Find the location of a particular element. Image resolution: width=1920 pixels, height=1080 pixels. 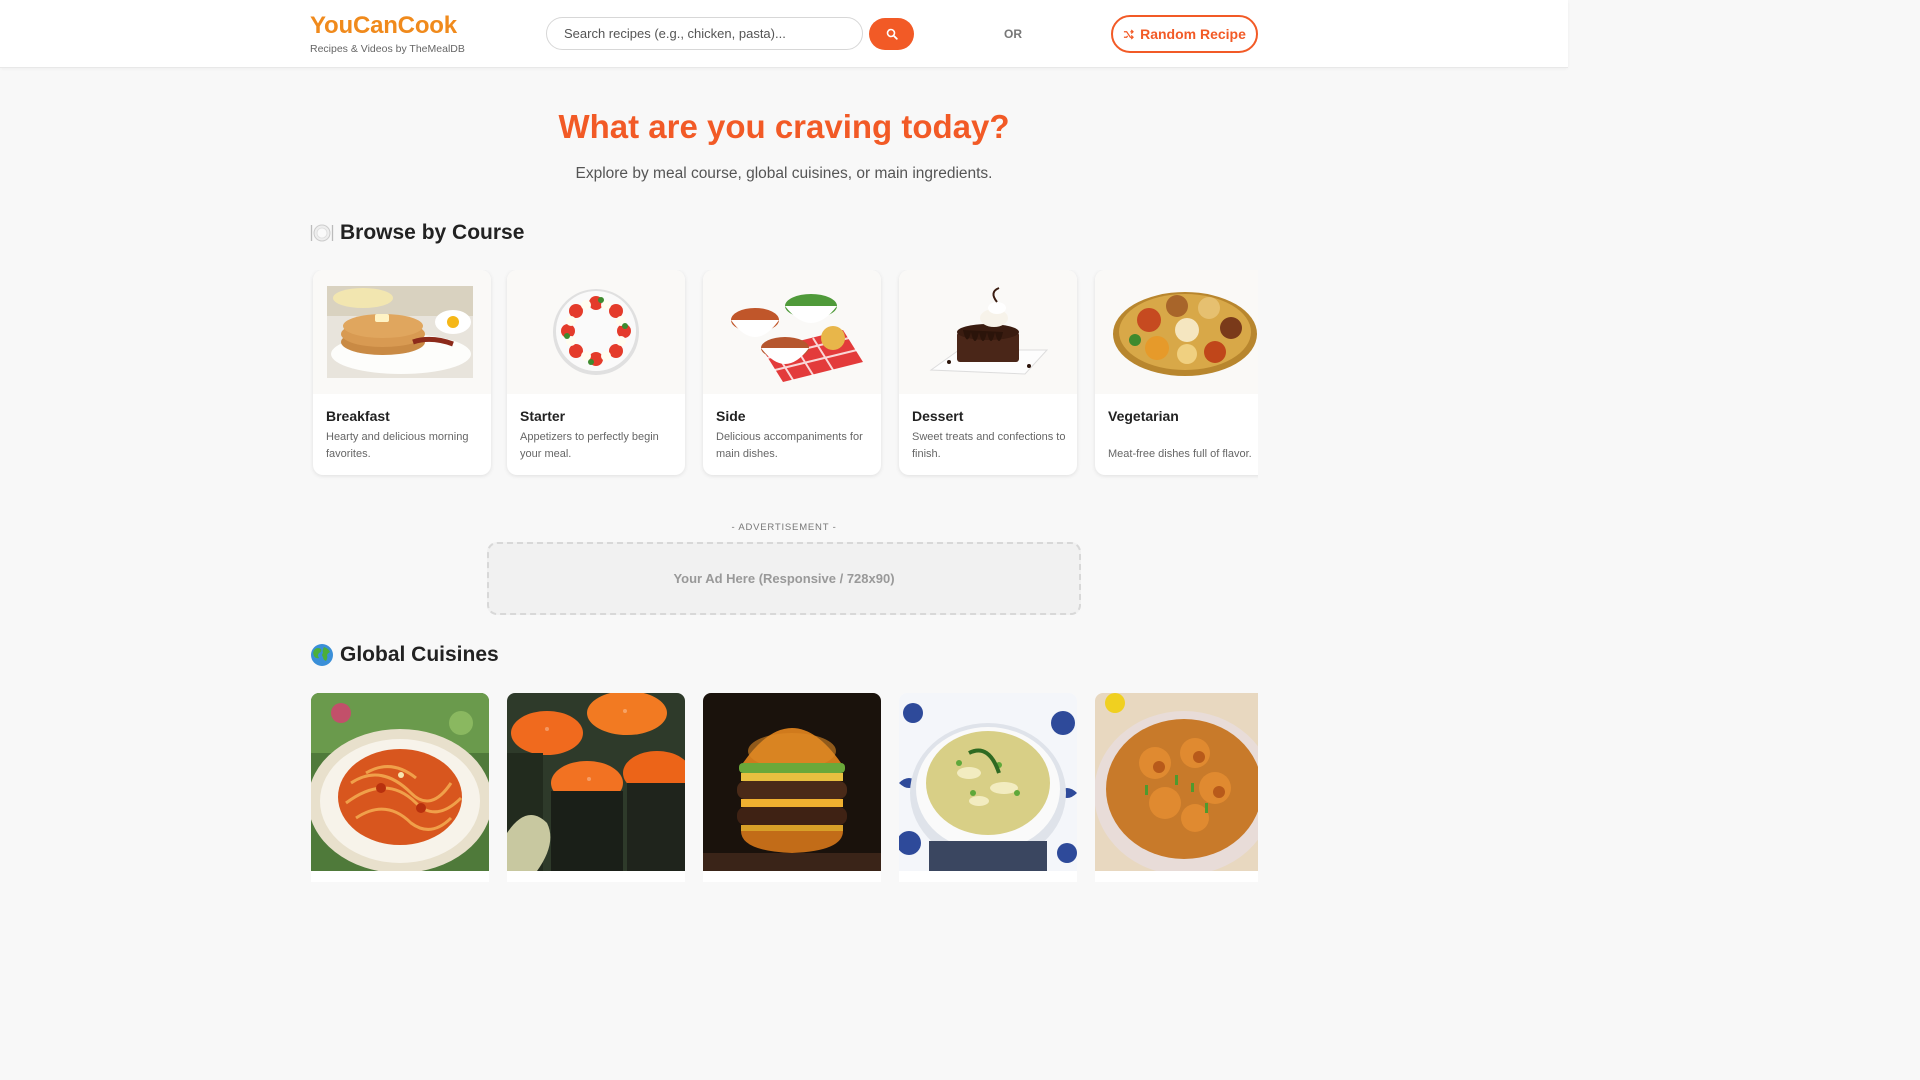

or-label: OR is located at coordinates (1013, 34).